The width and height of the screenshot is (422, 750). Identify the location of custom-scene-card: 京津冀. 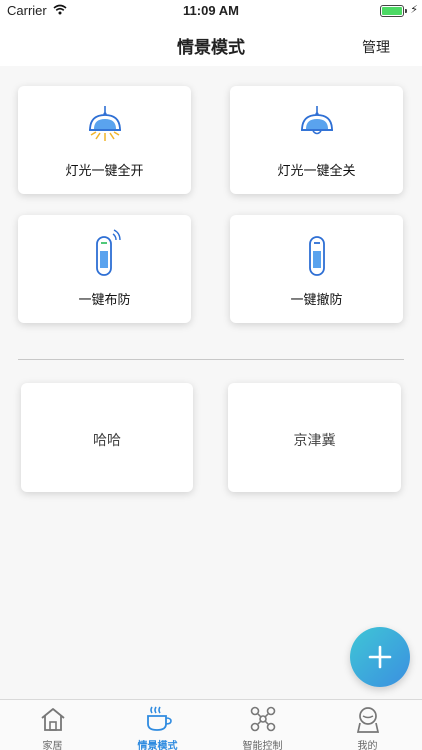
(314, 437).